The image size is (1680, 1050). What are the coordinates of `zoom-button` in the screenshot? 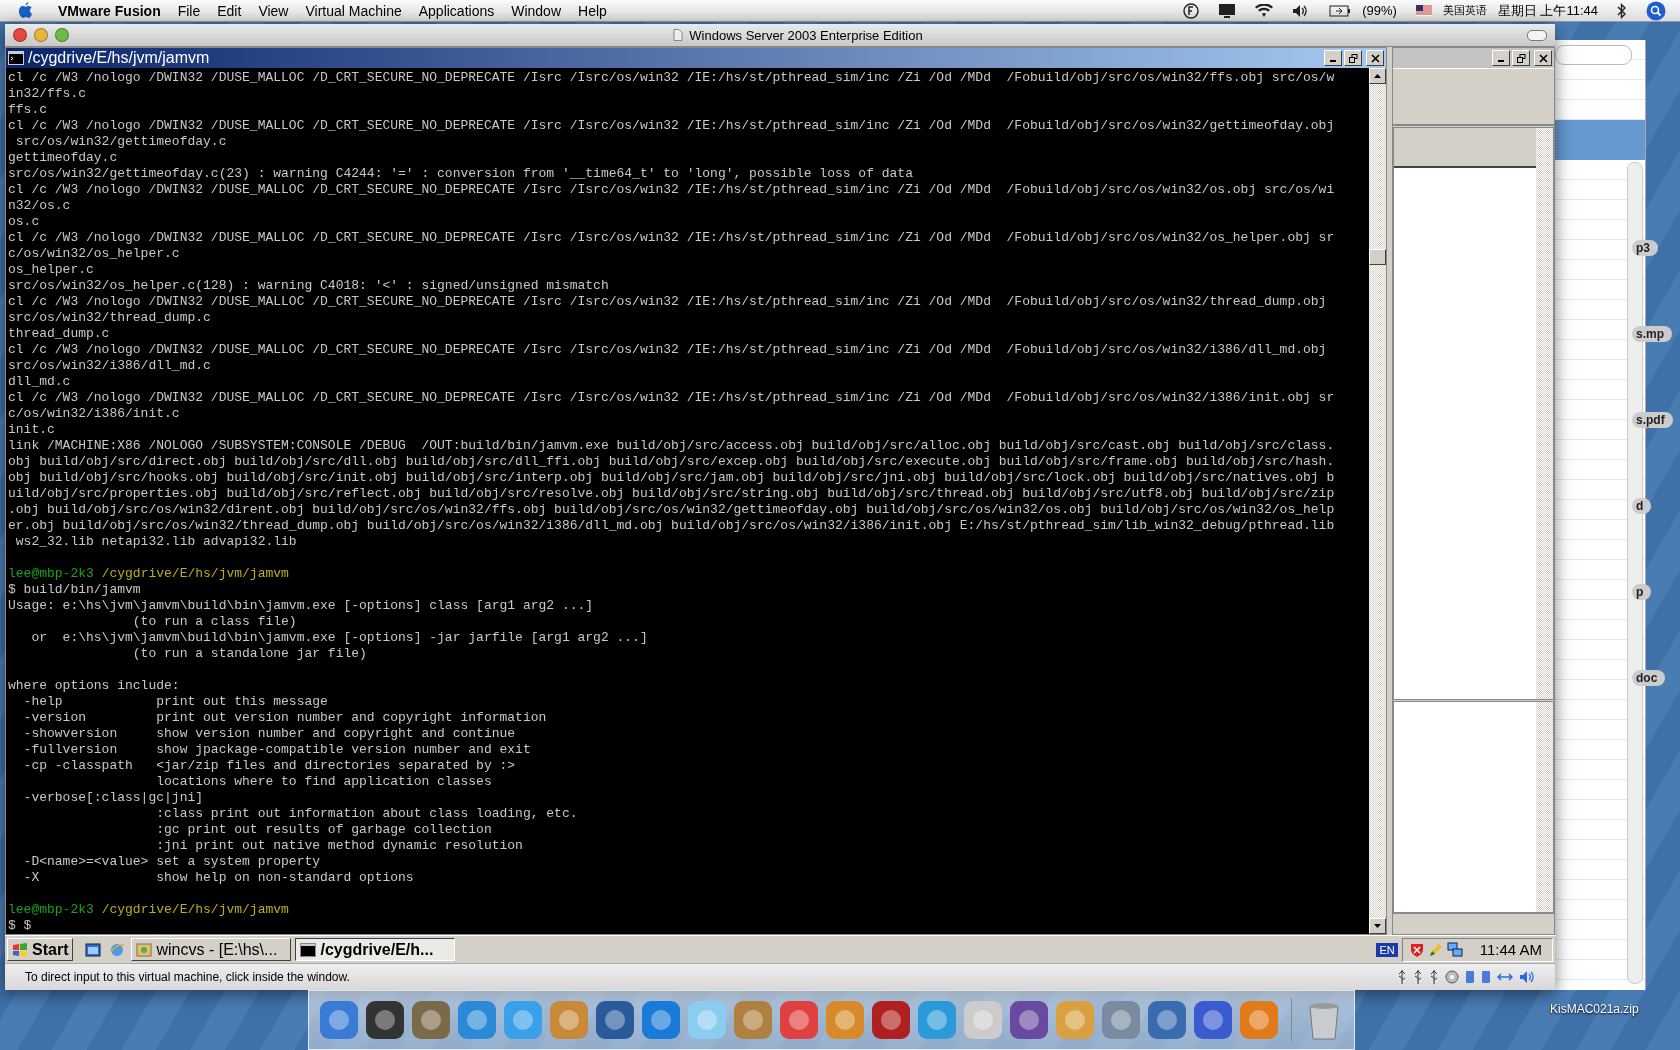 It's located at (62, 35).